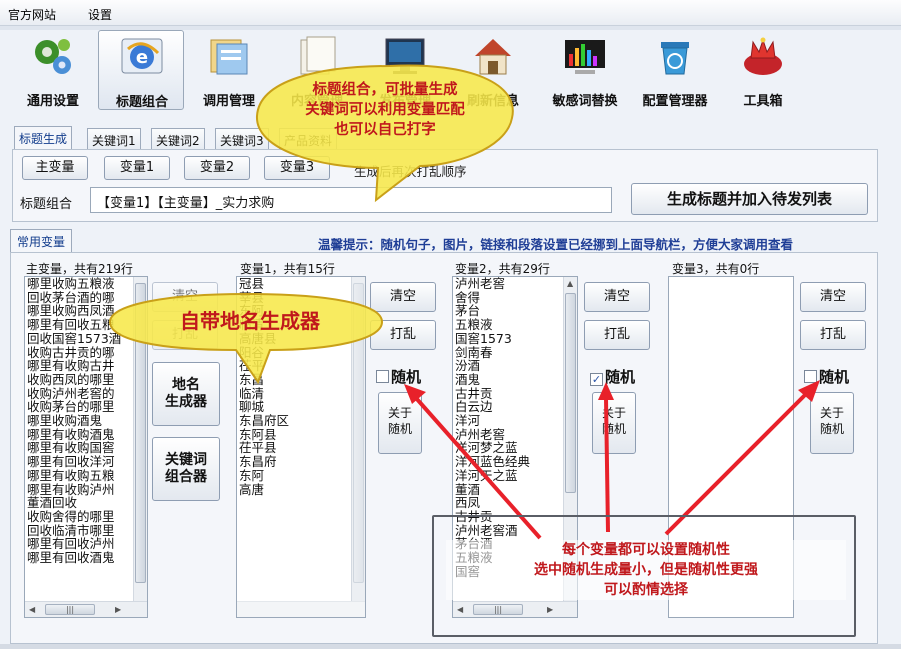 The image size is (901, 649). Describe the element at coordinates (509, 476) in the screenshot. I see `list-item: 洋河天之蓝` at that location.